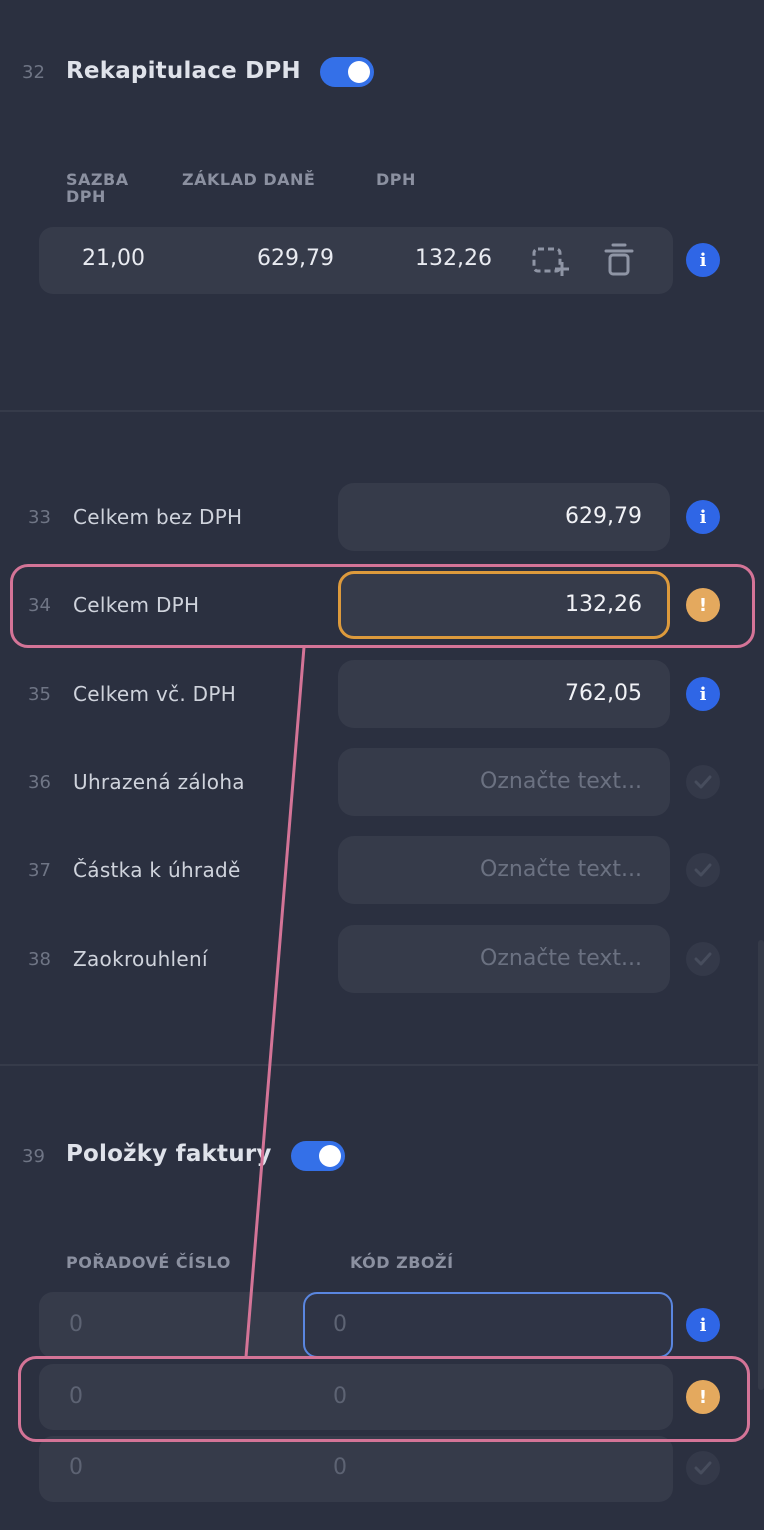 The image size is (764, 1530). I want to click on highlight-connector-line, so click(275, 1002).